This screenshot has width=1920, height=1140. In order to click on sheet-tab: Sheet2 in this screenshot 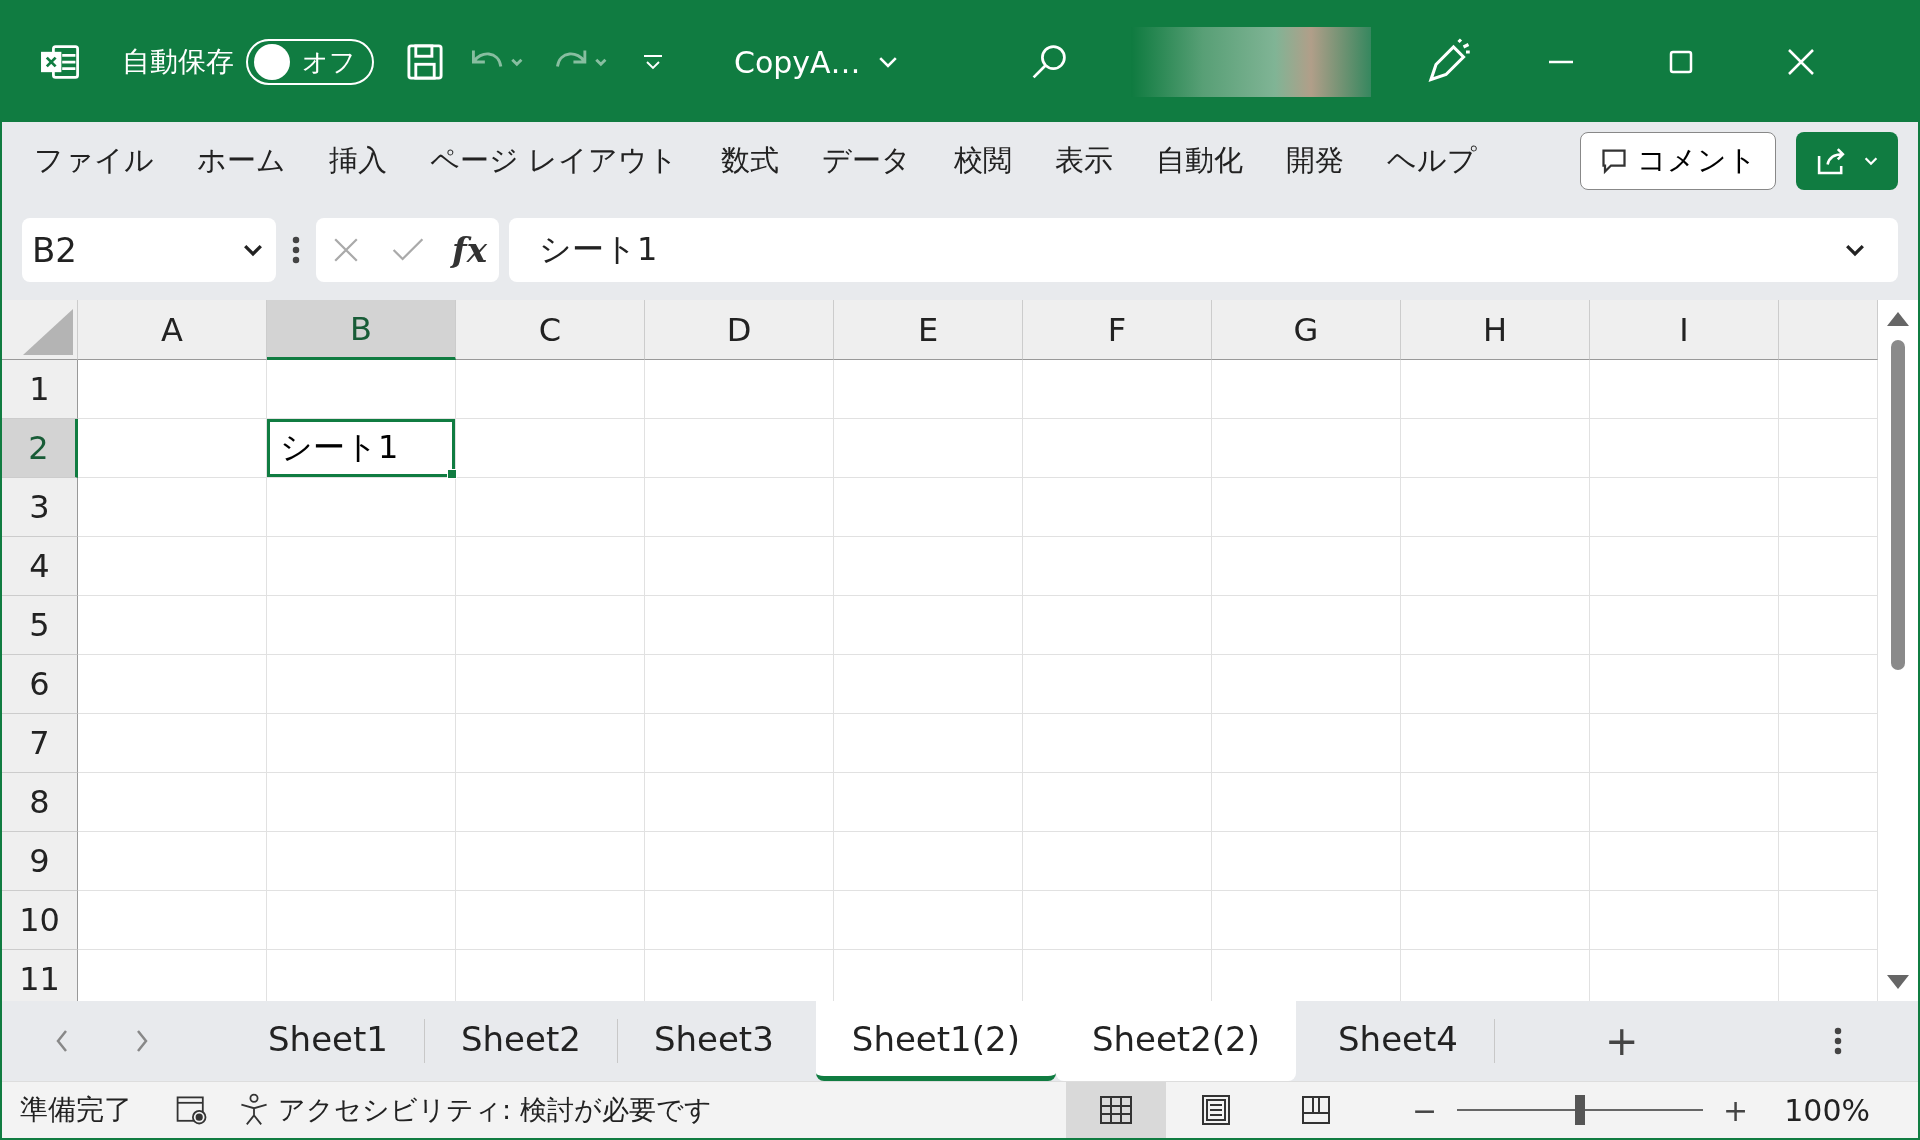, I will do `click(520, 1041)`.